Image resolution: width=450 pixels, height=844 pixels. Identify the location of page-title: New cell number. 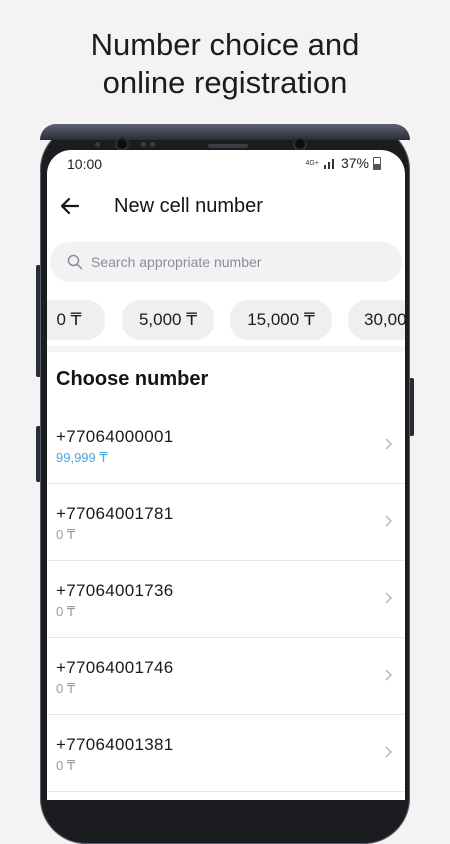
(188, 206).